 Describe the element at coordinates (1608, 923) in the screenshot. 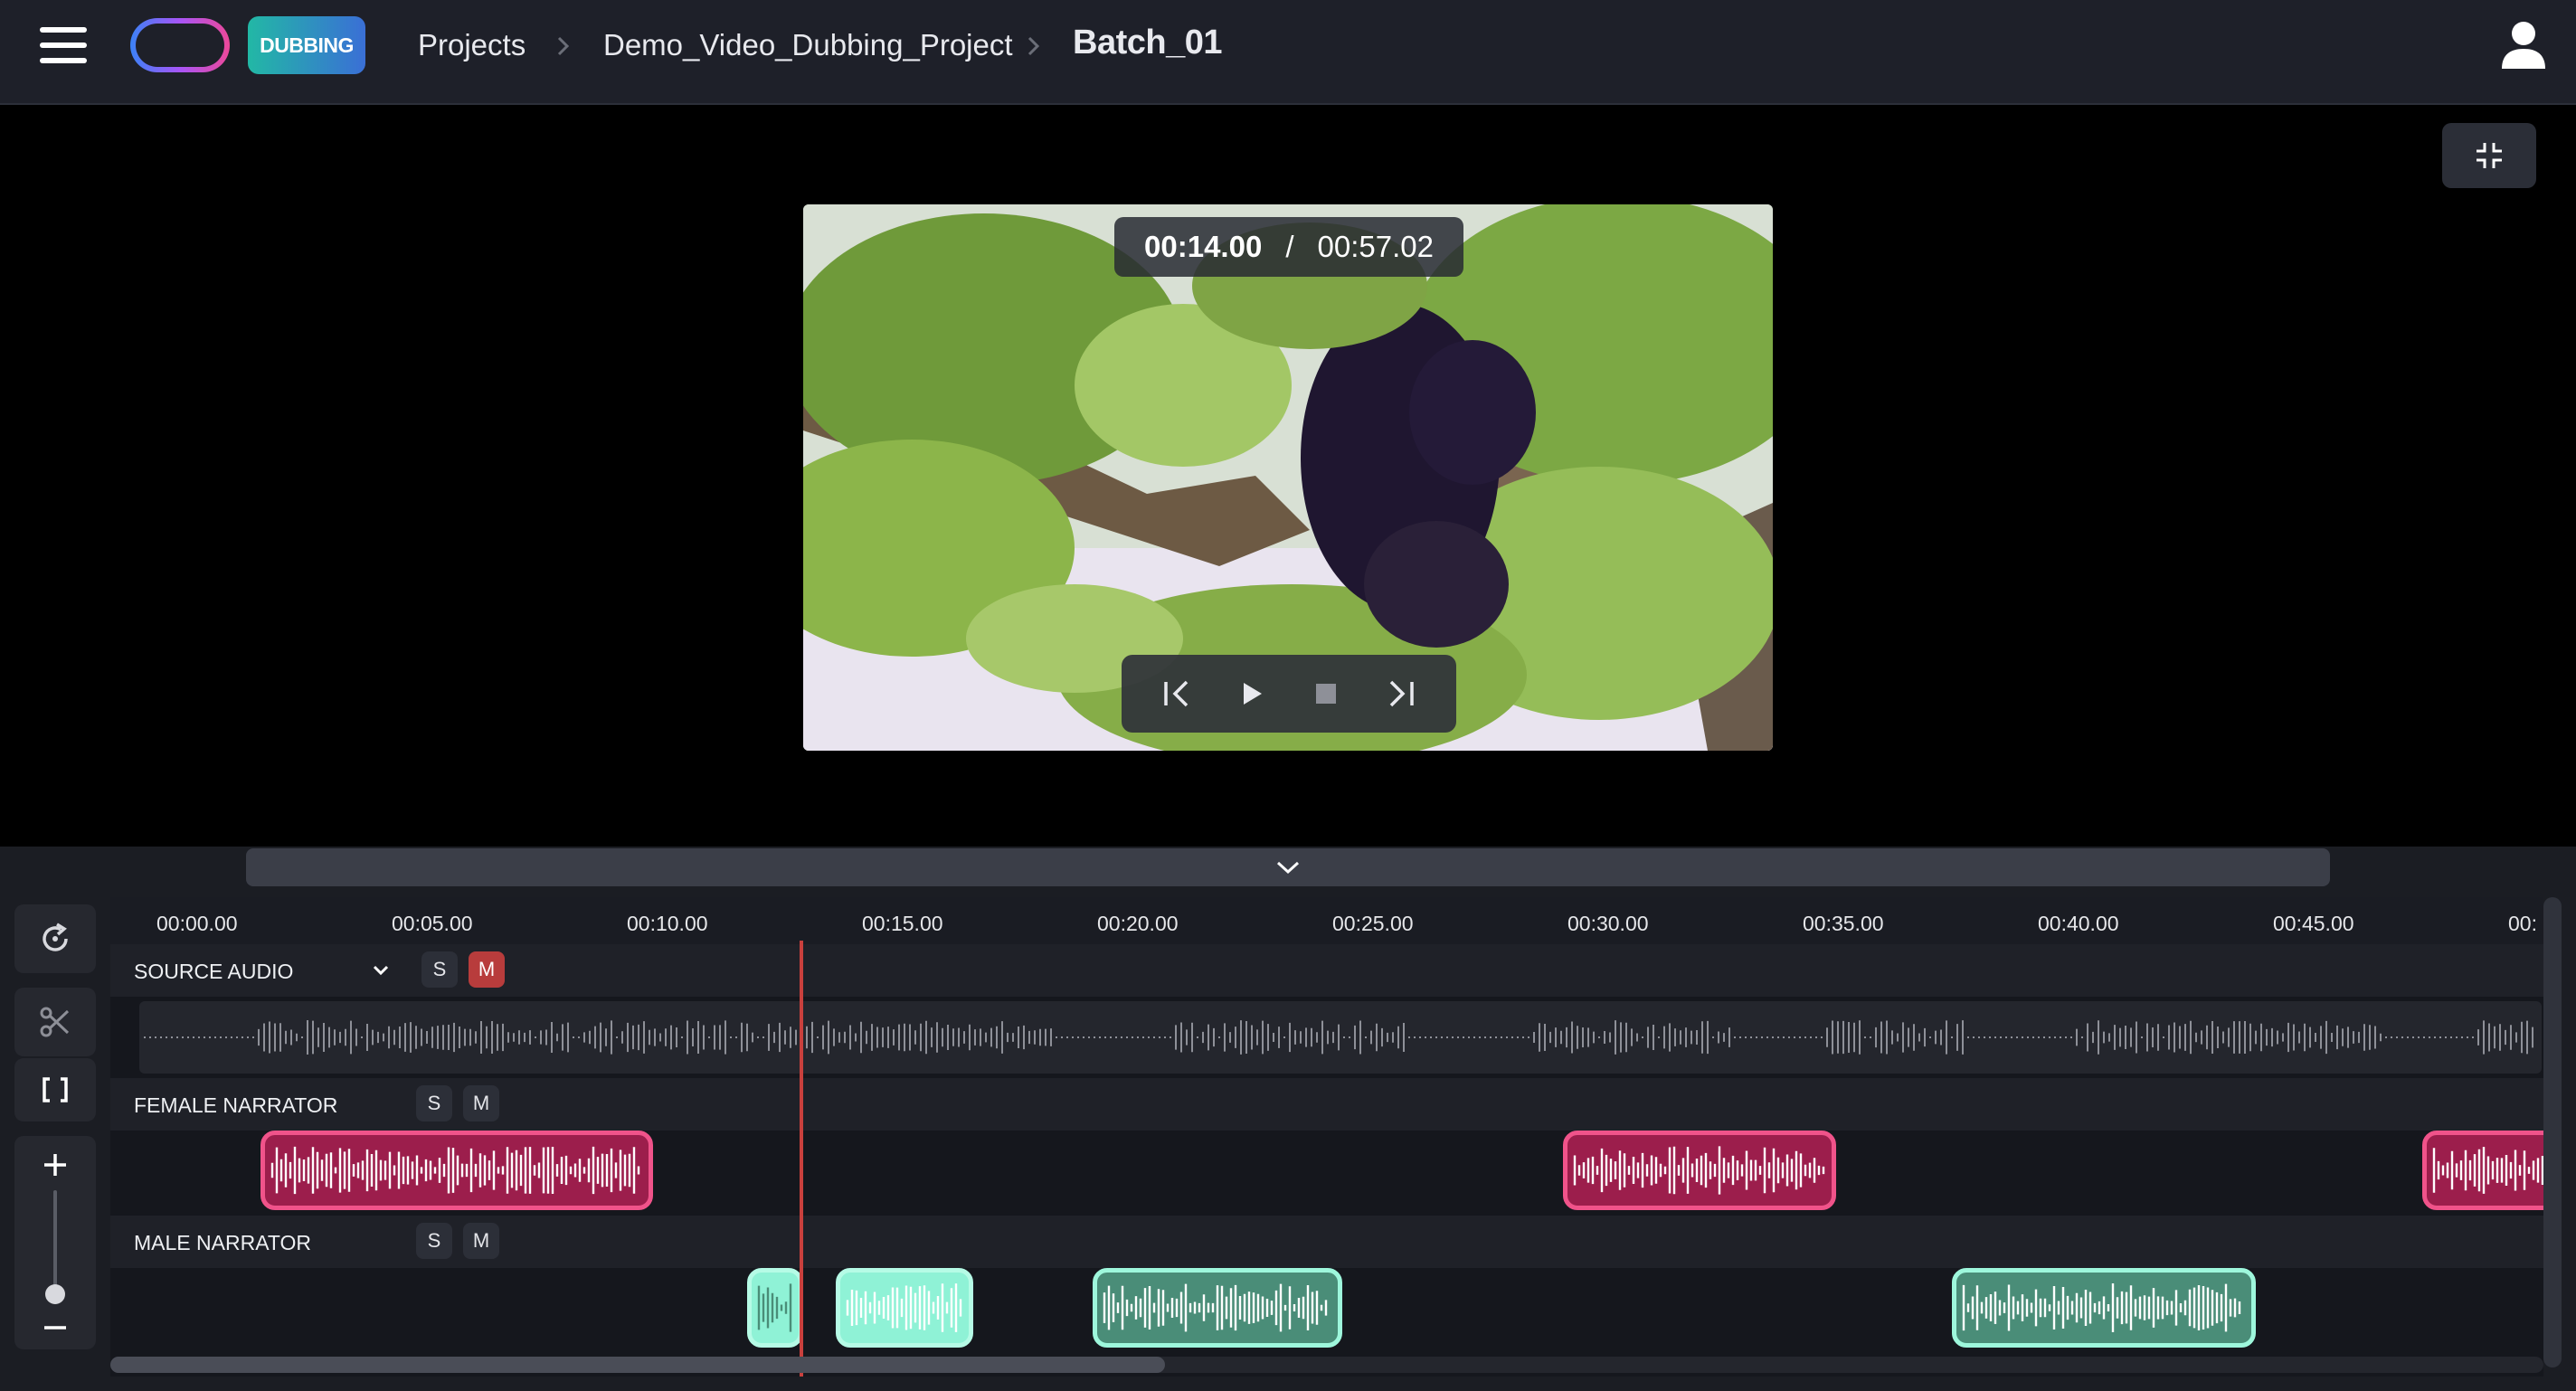

I see `ruler-tick: 00:30.00` at that location.